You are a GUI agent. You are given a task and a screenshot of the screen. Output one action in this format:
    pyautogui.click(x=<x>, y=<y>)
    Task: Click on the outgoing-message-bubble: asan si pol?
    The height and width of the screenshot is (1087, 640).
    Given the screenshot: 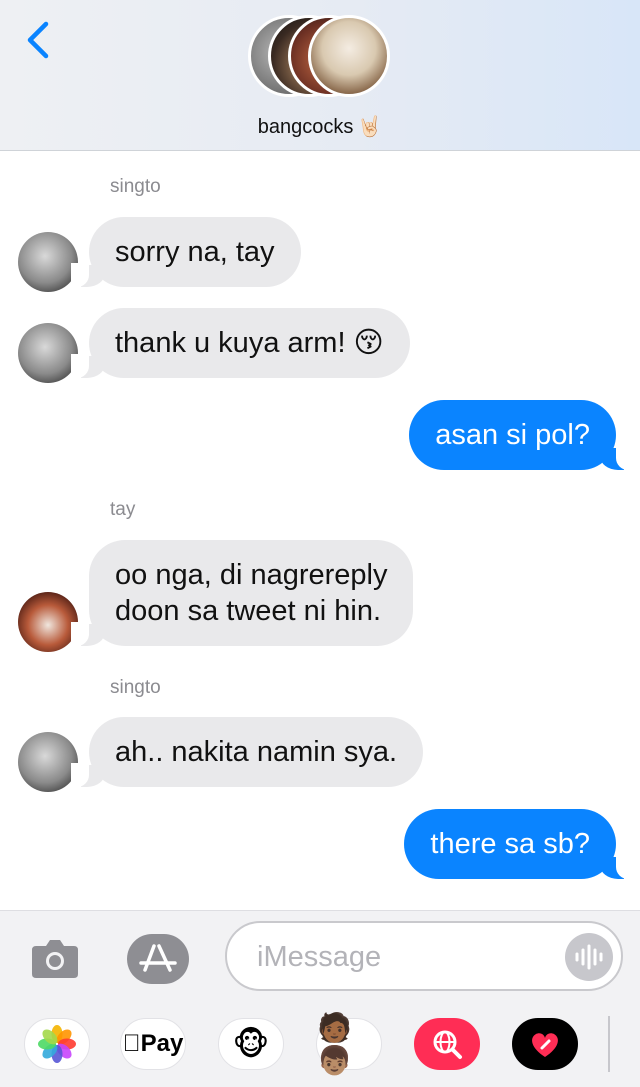 What is the action you would take?
    pyautogui.click(x=521, y=435)
    